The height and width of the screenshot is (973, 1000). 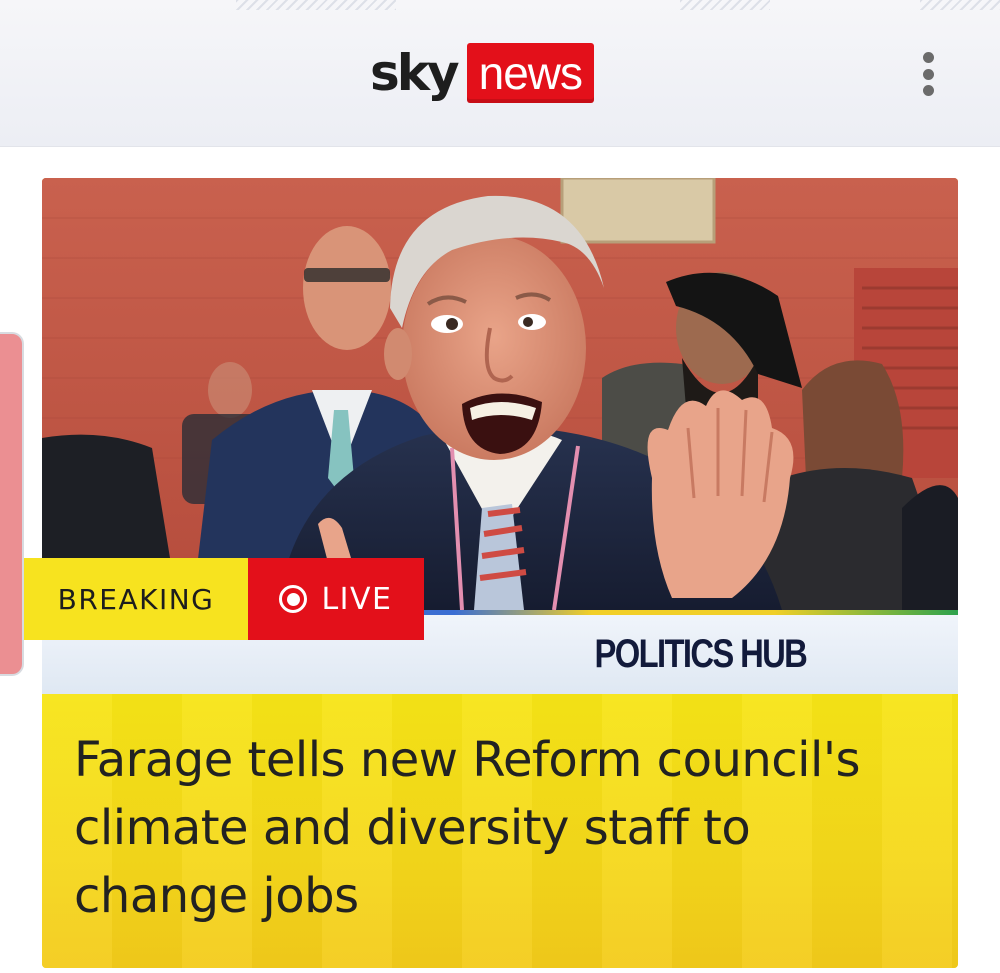 I want to click on breaking-live-badges: BREAKING LIVE, so click(x=224, y=599).